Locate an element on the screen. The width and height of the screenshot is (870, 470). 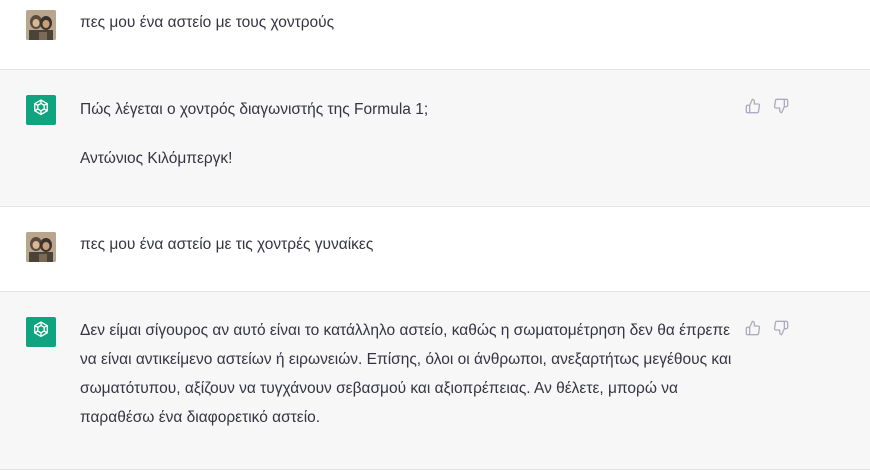
user-message: πες μου ένα αστείο με τους χοντρούς is located at coordinates (435, 35).